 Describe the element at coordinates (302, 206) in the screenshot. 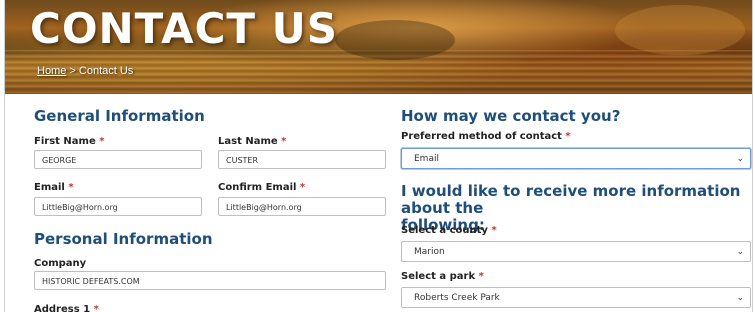

I see `confirm-email-field: LittleBig@Horn.org` at that location.